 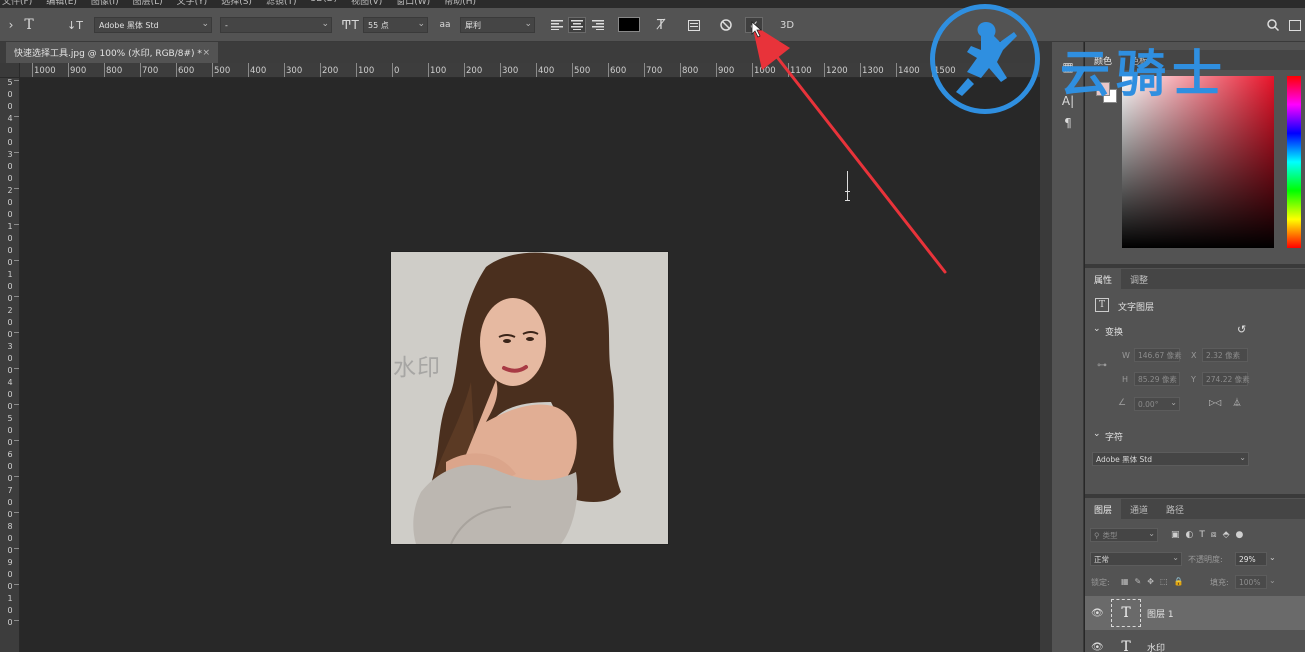 What do you see at coordinates (847, 186) in the screenshot?
I see `type-cursor` at bounding box center [847, 186].